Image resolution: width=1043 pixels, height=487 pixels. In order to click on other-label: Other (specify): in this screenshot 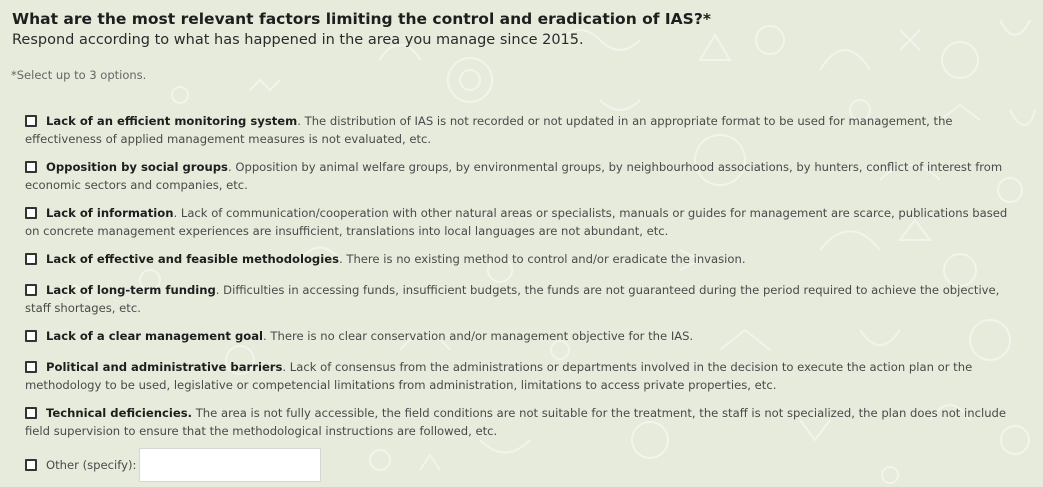, I will do `click(91, 465)`.